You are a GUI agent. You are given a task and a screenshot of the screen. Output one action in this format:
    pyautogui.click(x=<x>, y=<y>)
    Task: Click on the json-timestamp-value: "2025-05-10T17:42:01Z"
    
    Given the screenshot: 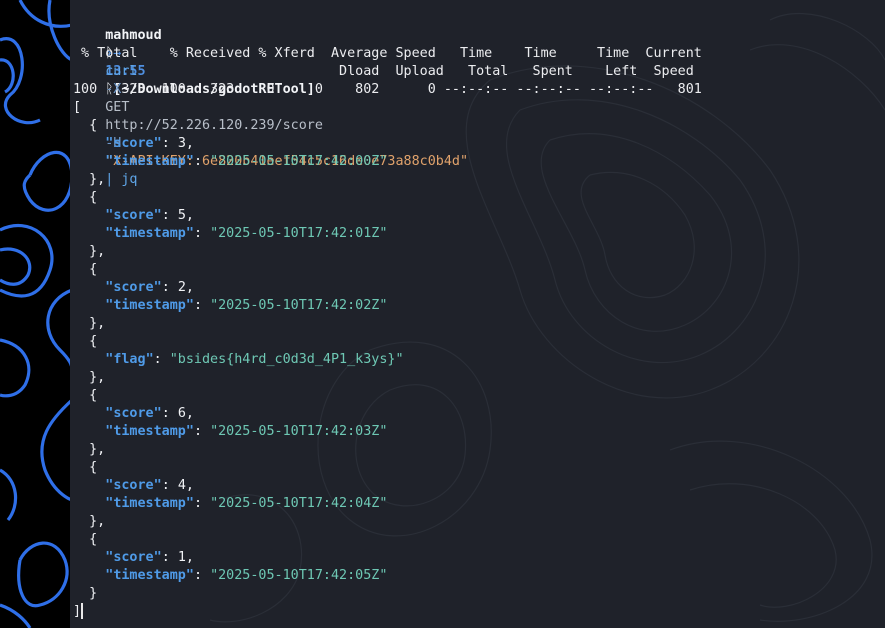 What is the action you would take?
    pyautogui.click(x=299, y=233)
    